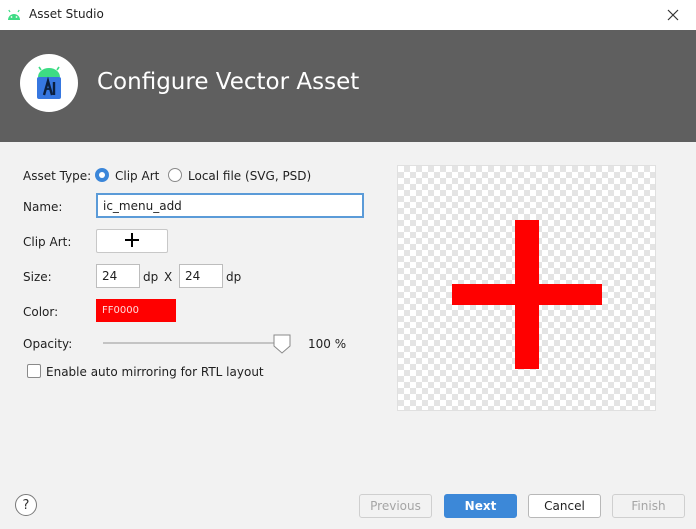  What do you see at coordinates (327, 344) in the screenshot?
I see `opacity-value: 100 %` at bounding box center [327, 344].